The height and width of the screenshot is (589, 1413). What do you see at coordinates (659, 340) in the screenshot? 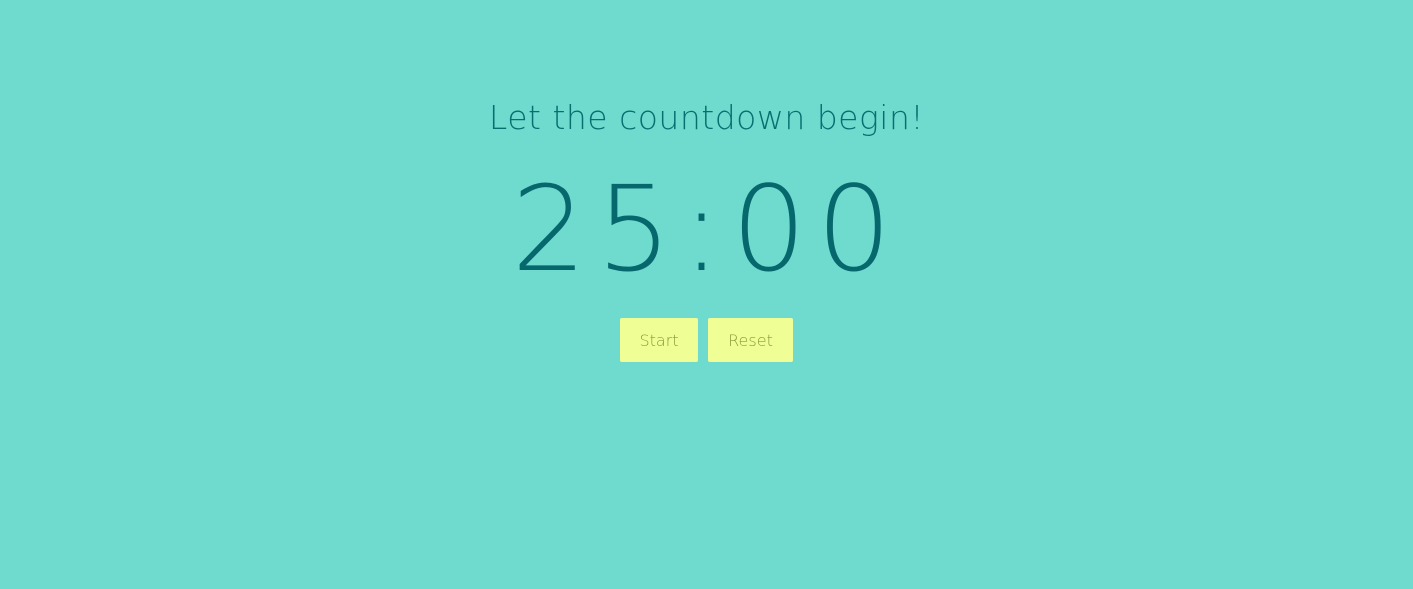
I see `start-button: Start` at bounding box center [659, 340].